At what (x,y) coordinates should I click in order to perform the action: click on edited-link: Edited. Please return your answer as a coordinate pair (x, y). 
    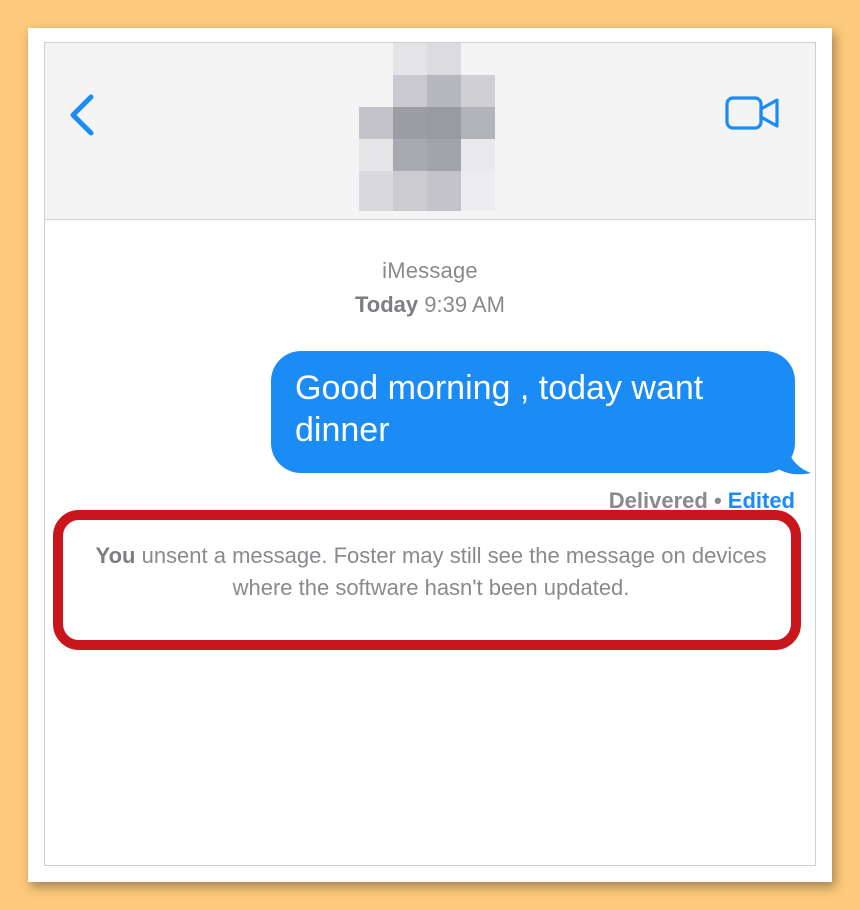
    Looking at the image, I should click on (761, 500).